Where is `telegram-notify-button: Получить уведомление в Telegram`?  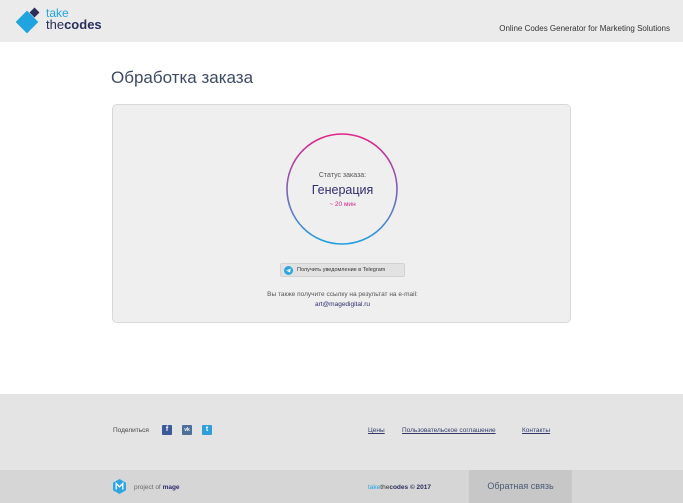 telegram-notify-button: Получить уведомление в Telegram is located at coordinates (342, 270).